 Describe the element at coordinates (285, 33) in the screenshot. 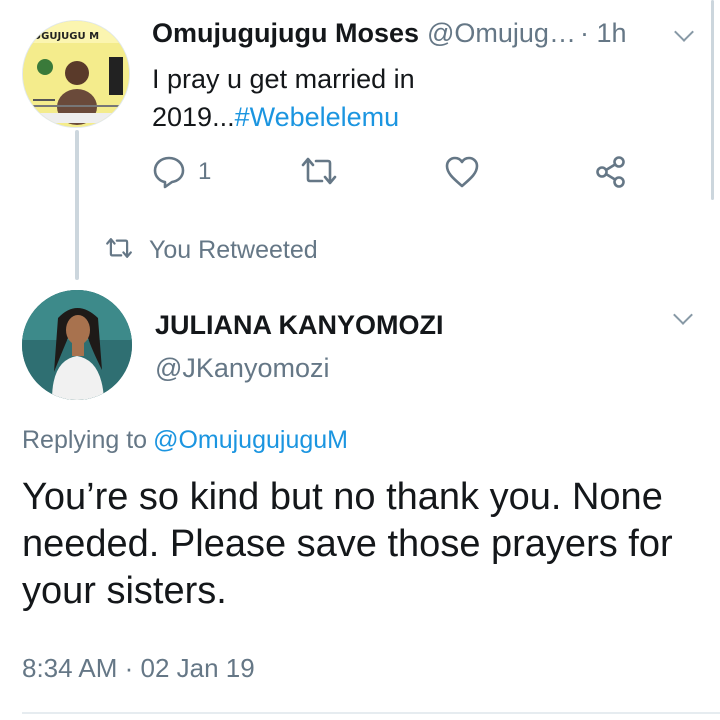

I see `author-name: Omujugujugu Moses` at that location.